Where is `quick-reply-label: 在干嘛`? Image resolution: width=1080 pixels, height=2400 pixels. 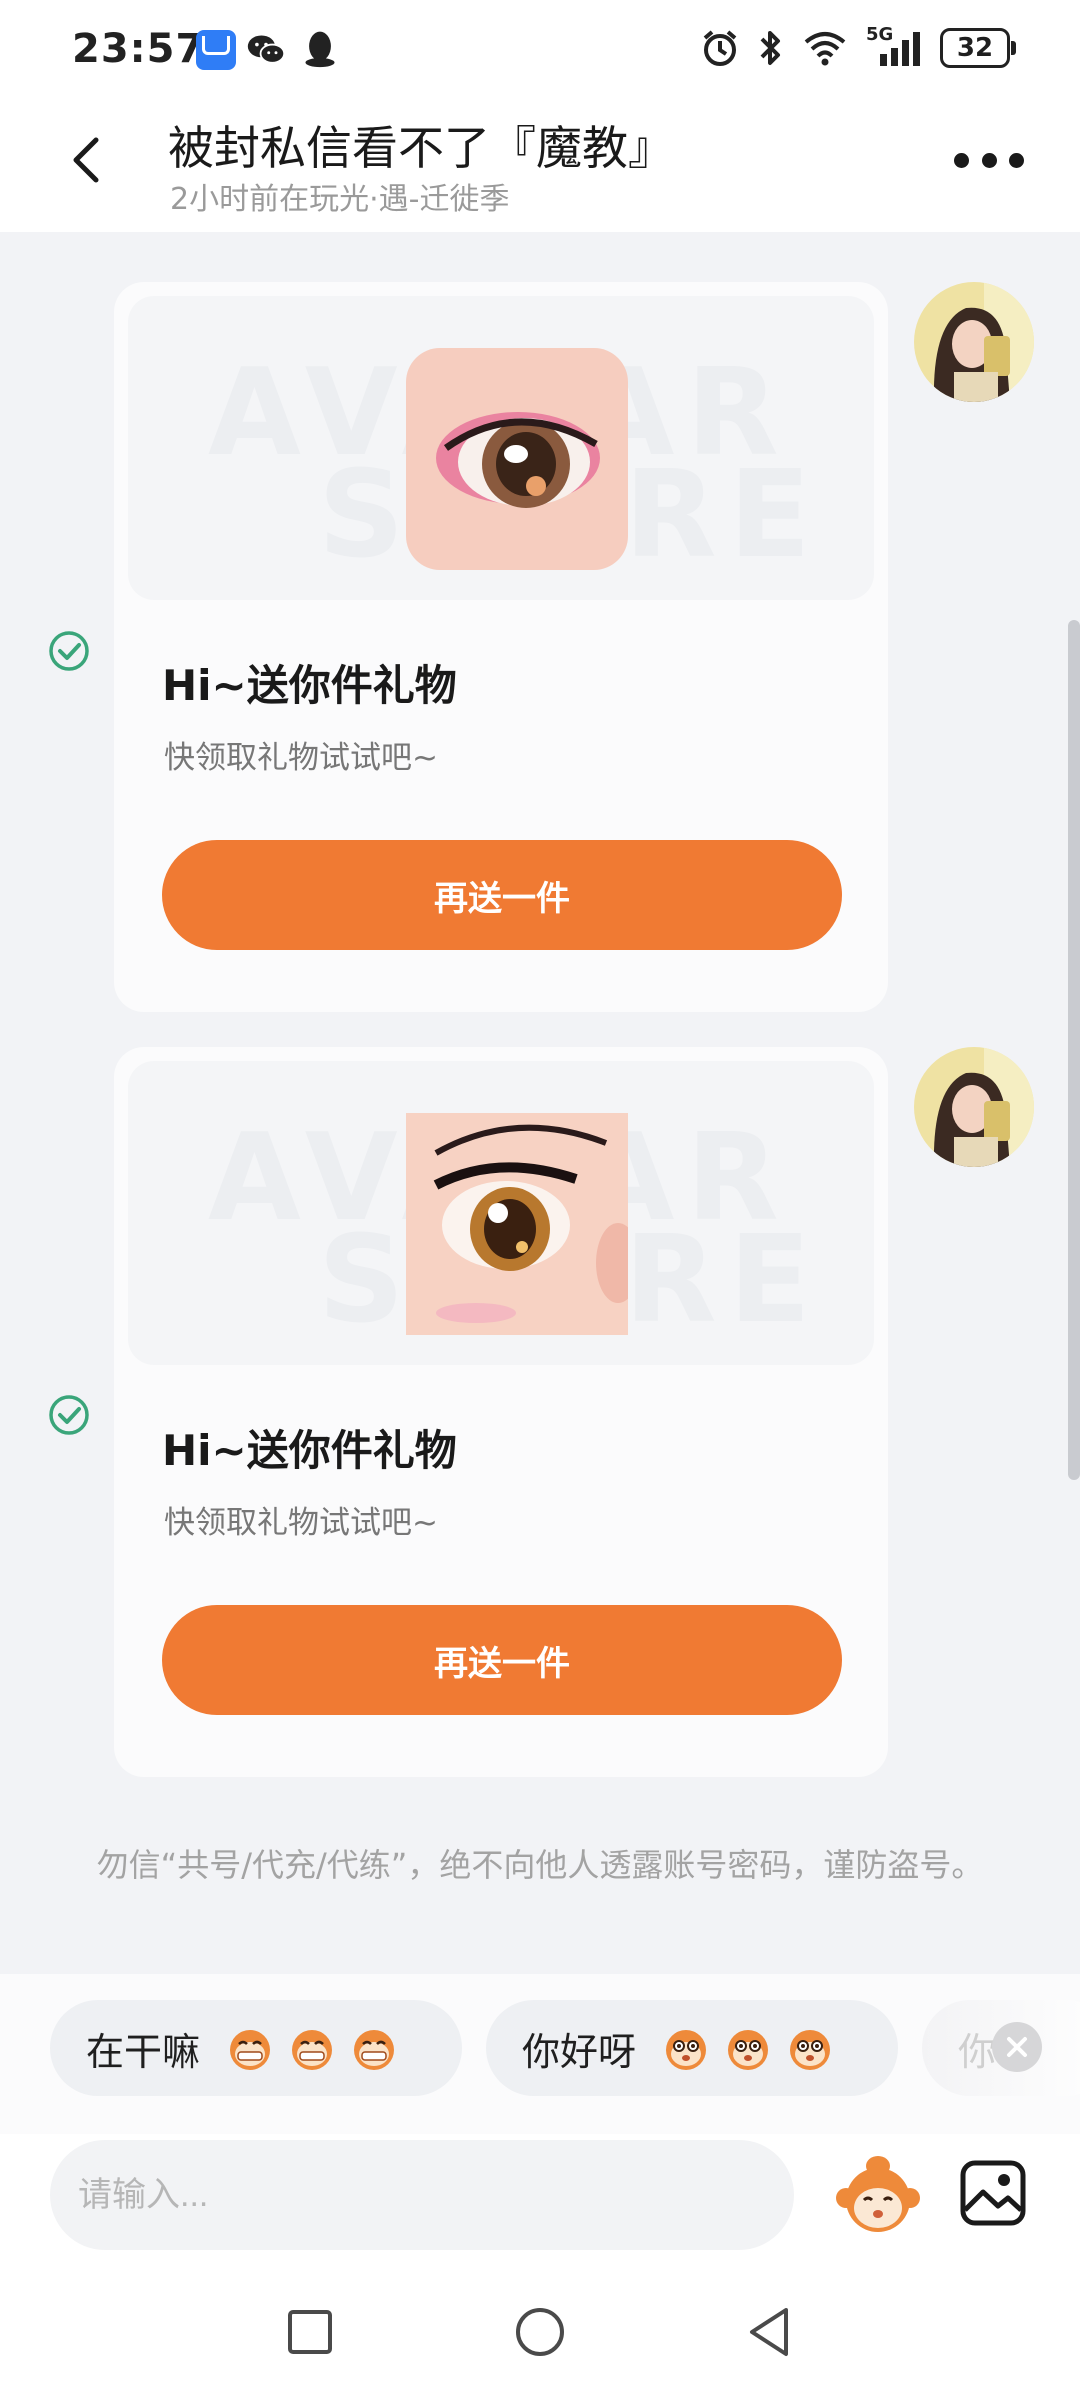 quick-reply-label: 在干嘛 is located at coordinates (143, 2051).